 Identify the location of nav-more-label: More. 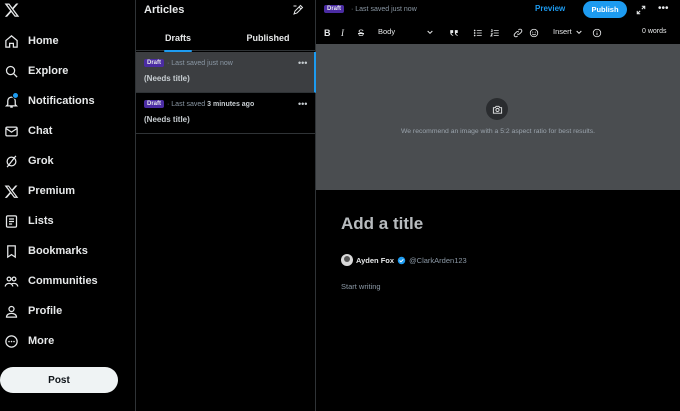
(41, 341).